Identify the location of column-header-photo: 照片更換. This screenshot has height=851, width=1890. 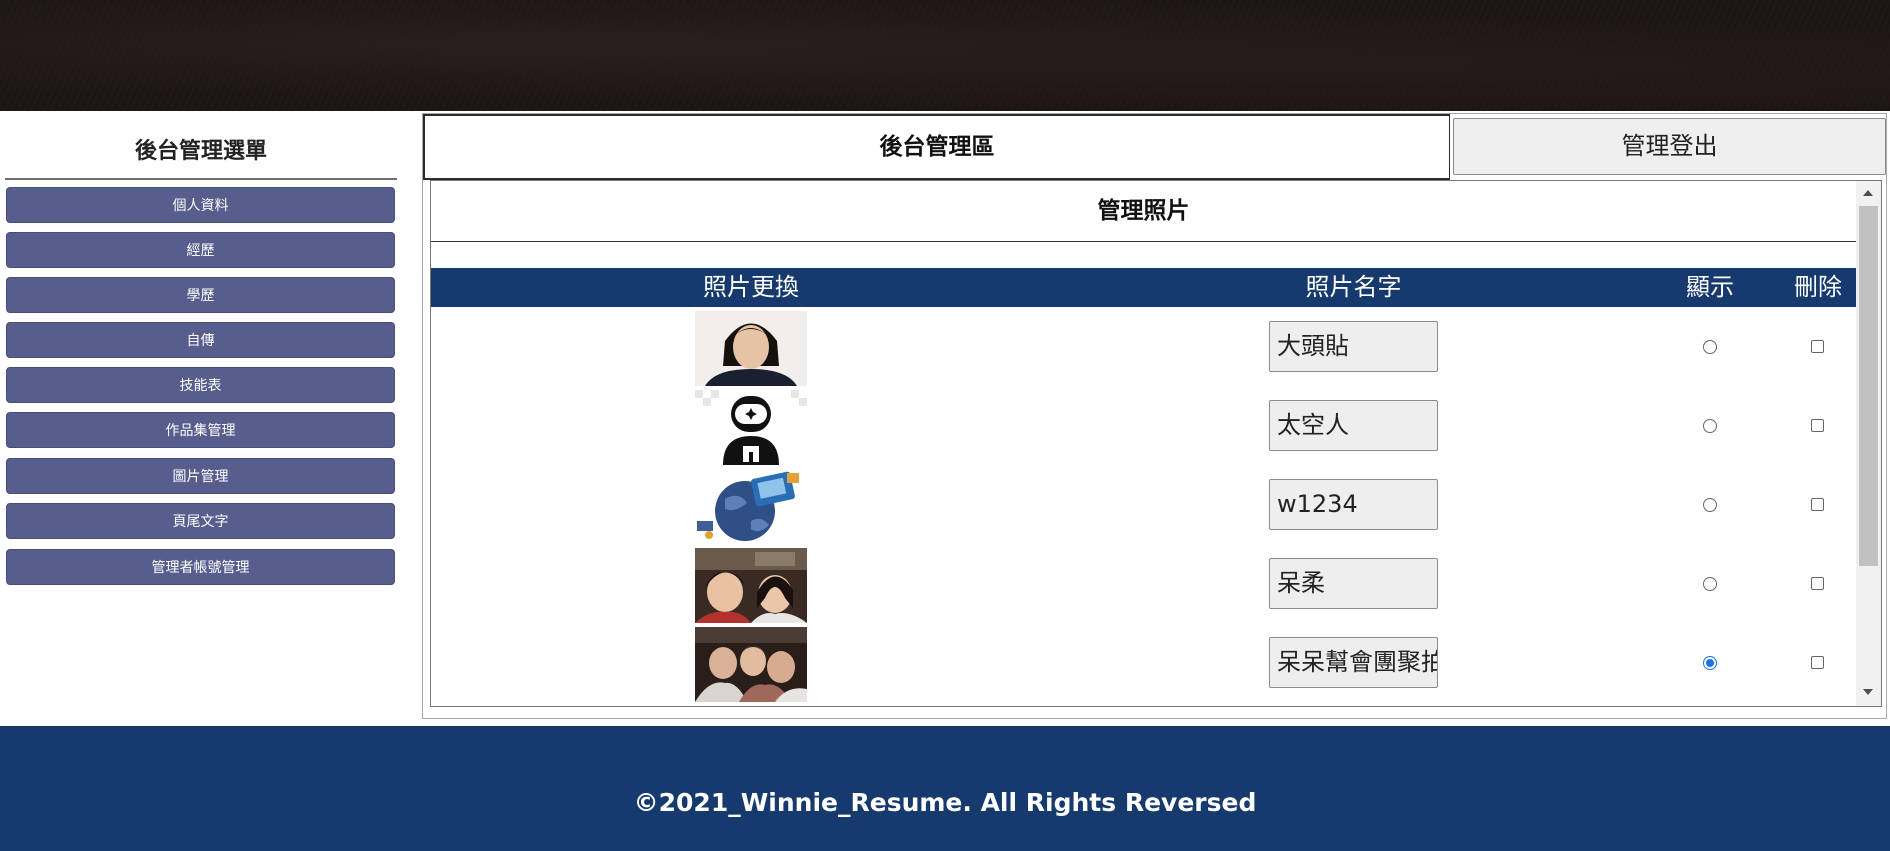
(751, 287).